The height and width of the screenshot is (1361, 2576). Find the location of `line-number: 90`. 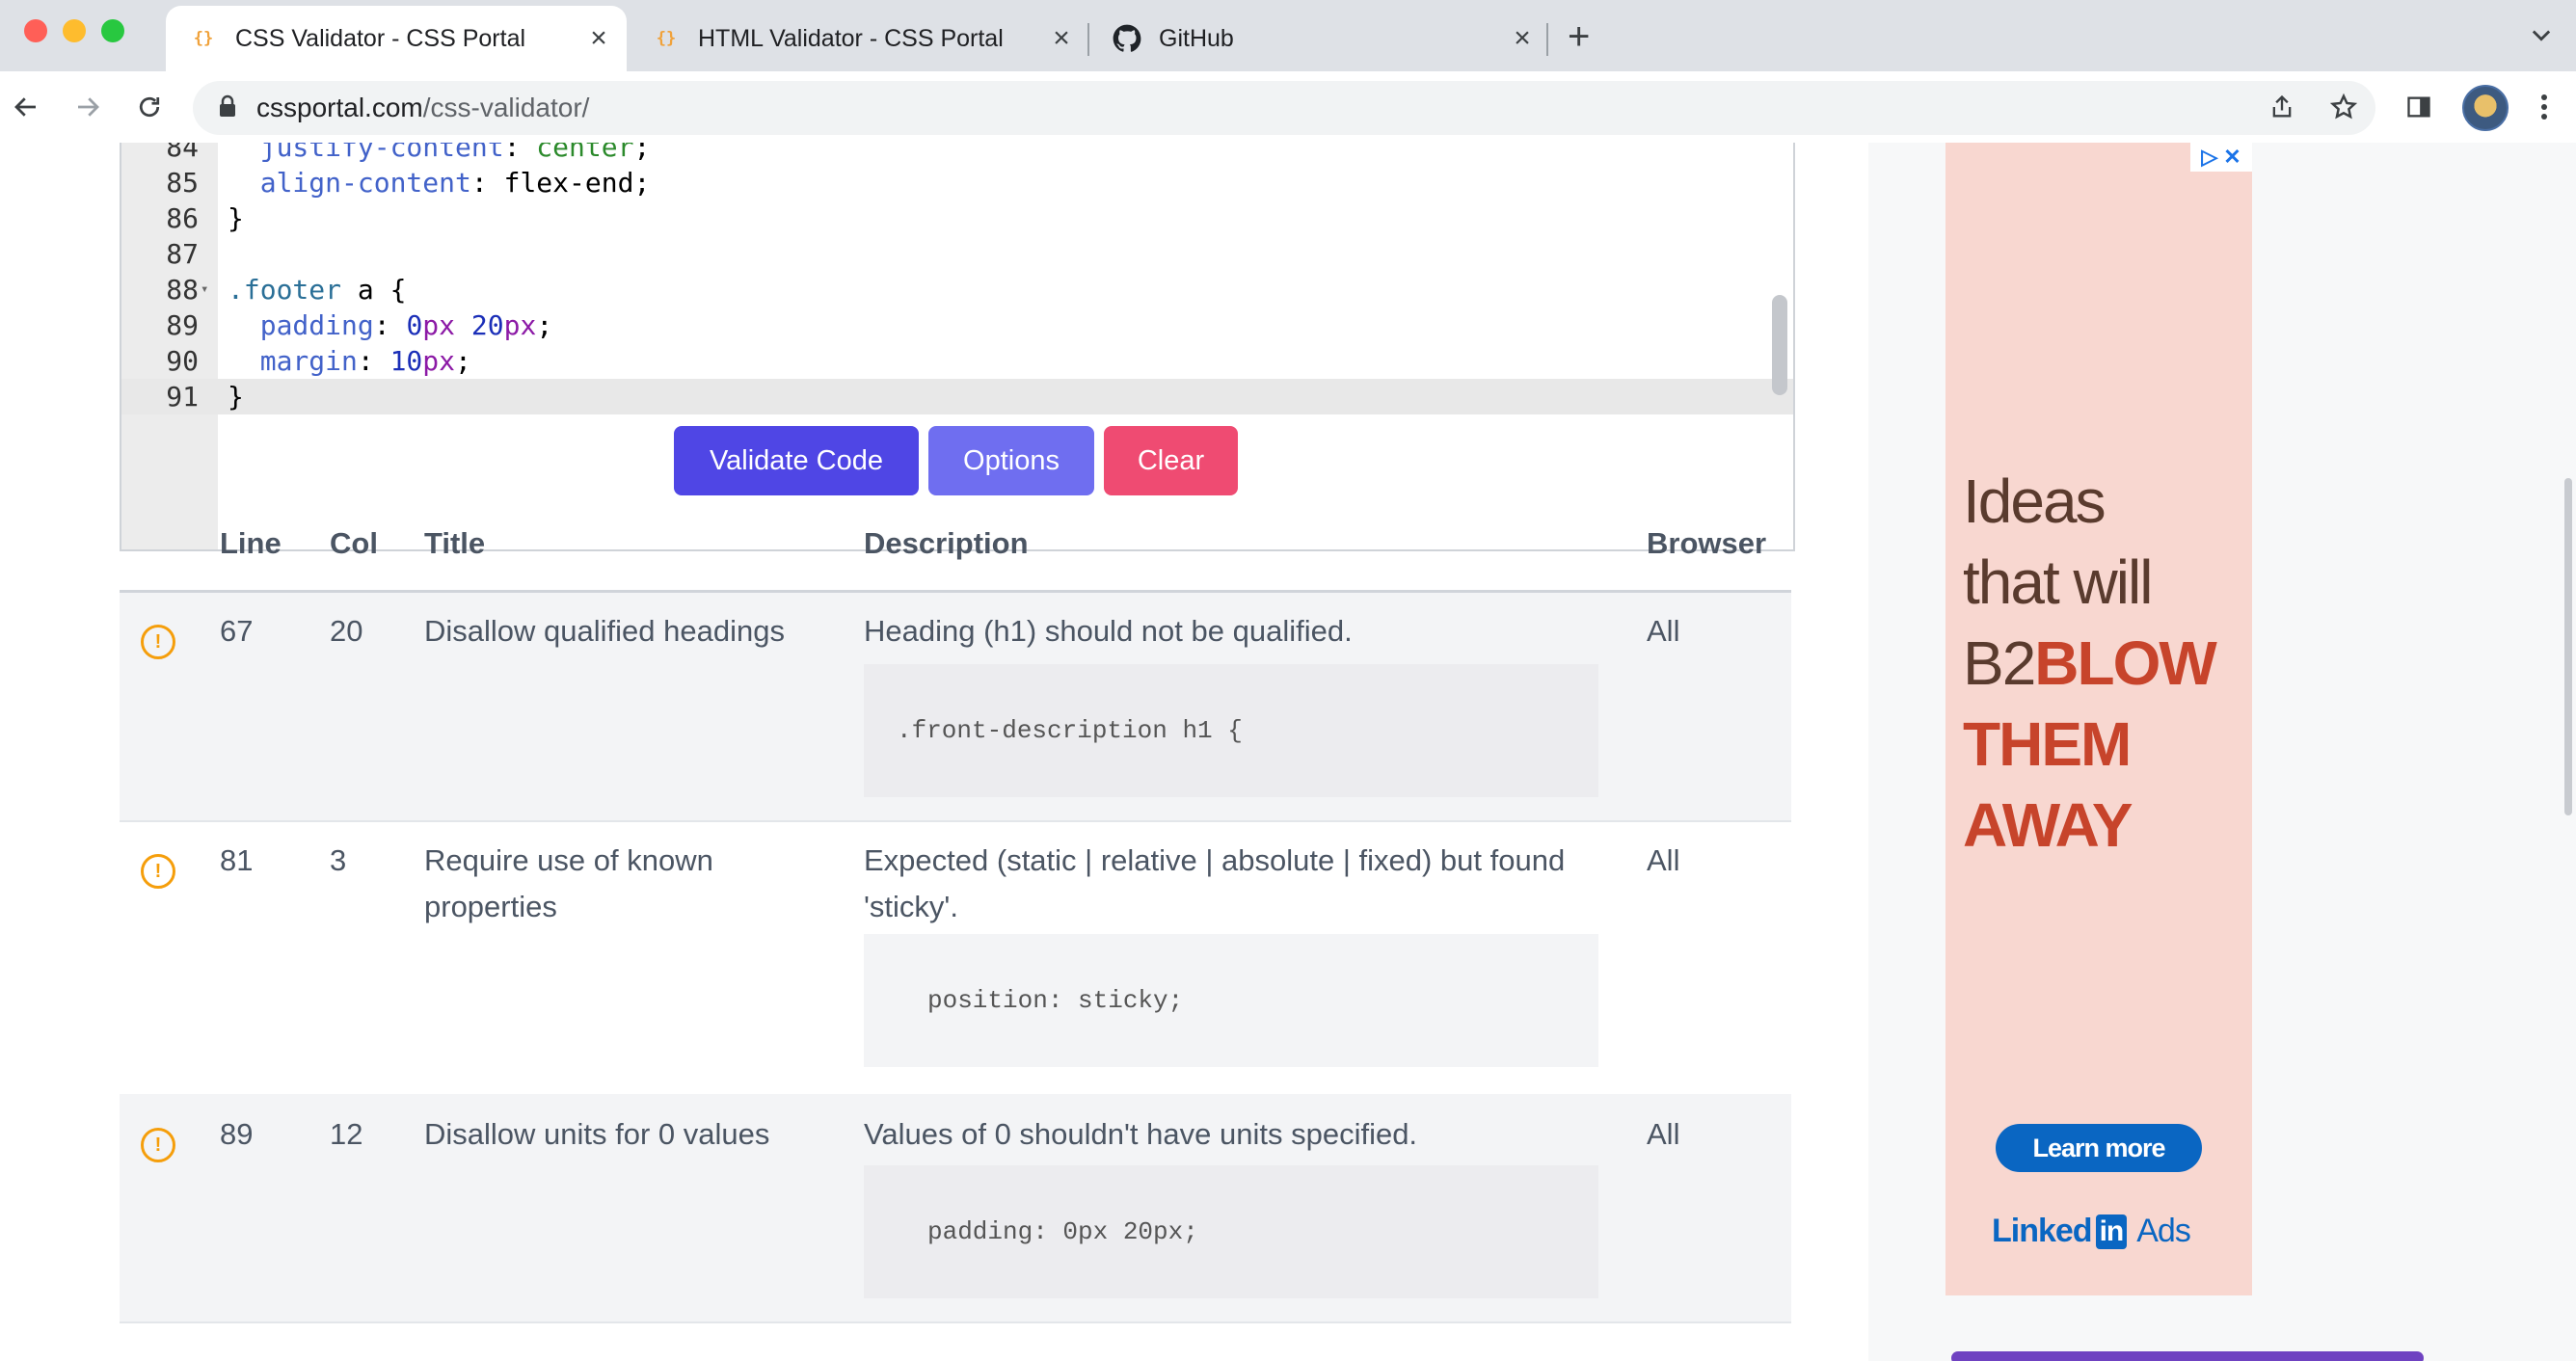

line-number: 90 is located at coordinates (182, 361).